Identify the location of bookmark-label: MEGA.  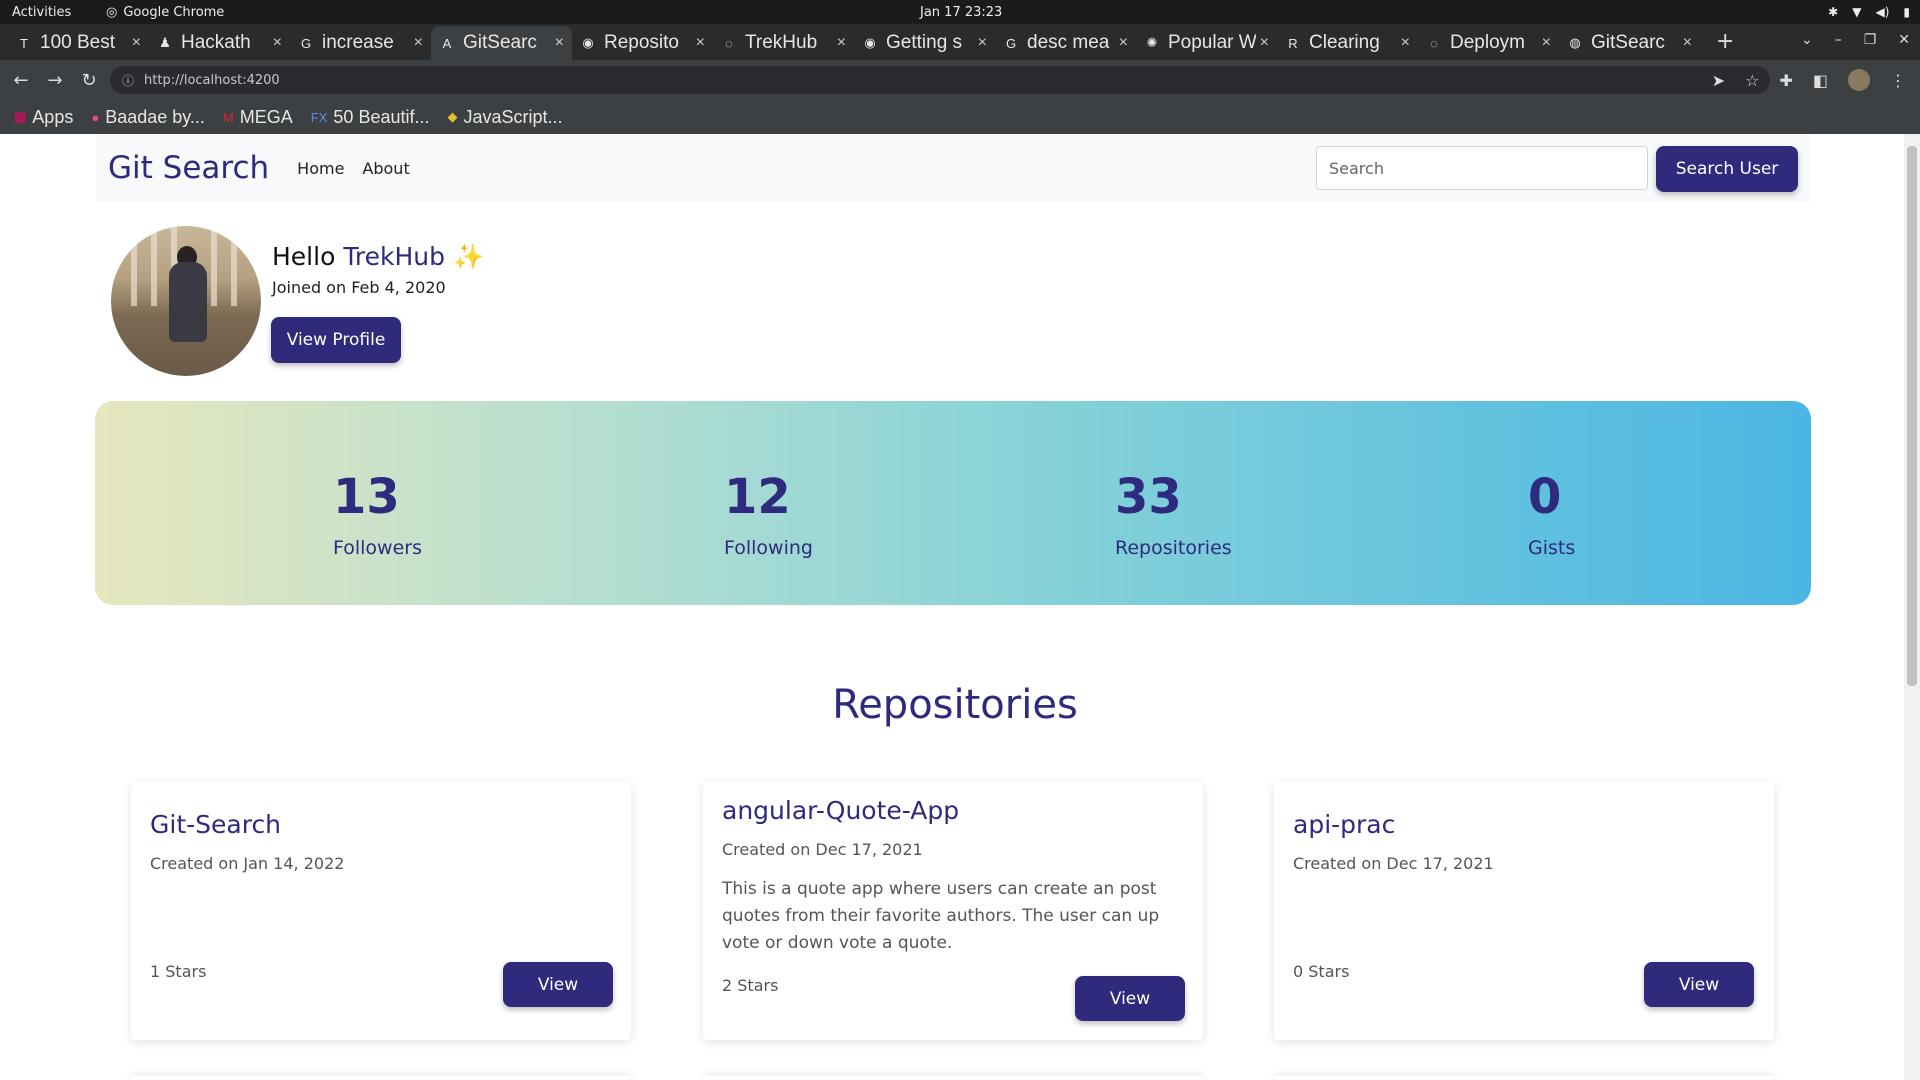
(266, 116).